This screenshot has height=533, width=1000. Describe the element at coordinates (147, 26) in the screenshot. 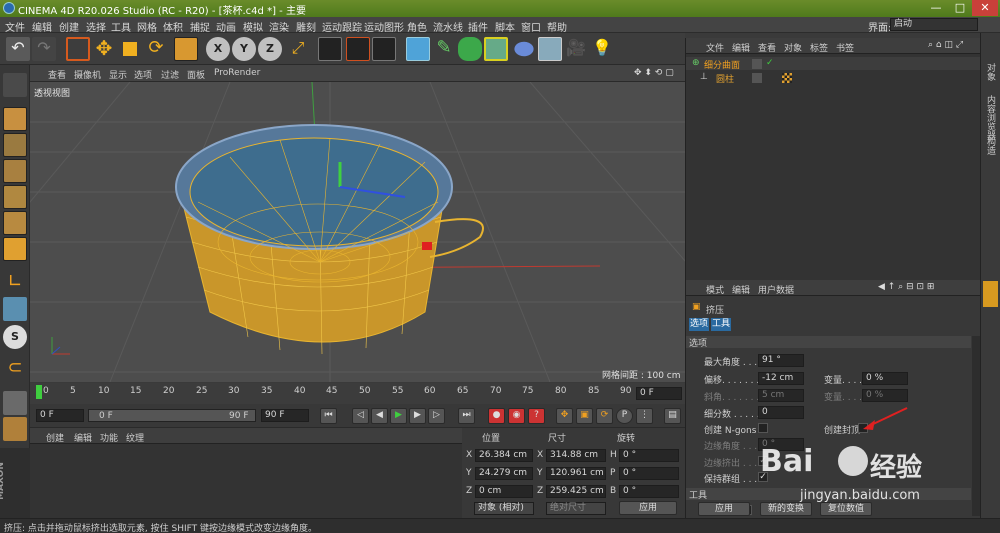

I see `menu-mesh: 网格` at that location.